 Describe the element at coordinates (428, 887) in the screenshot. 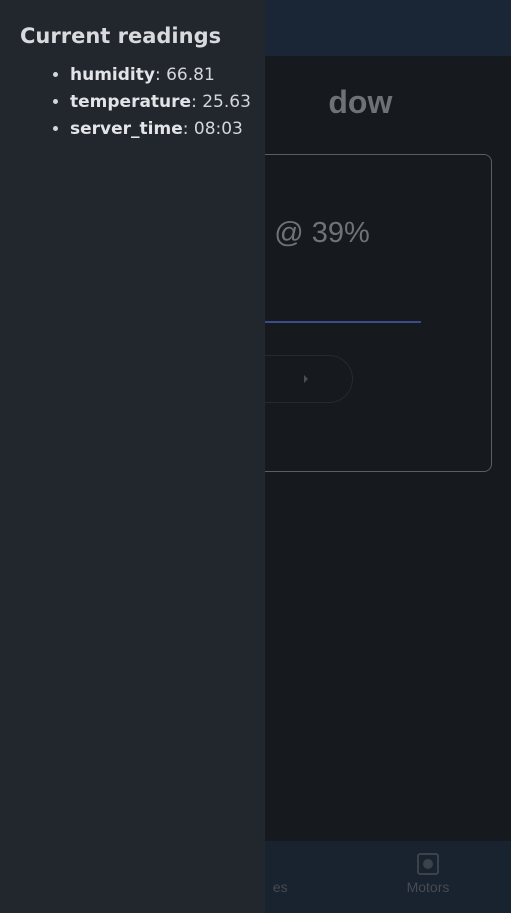

I see `nav-label-motors: Motors` at that location.